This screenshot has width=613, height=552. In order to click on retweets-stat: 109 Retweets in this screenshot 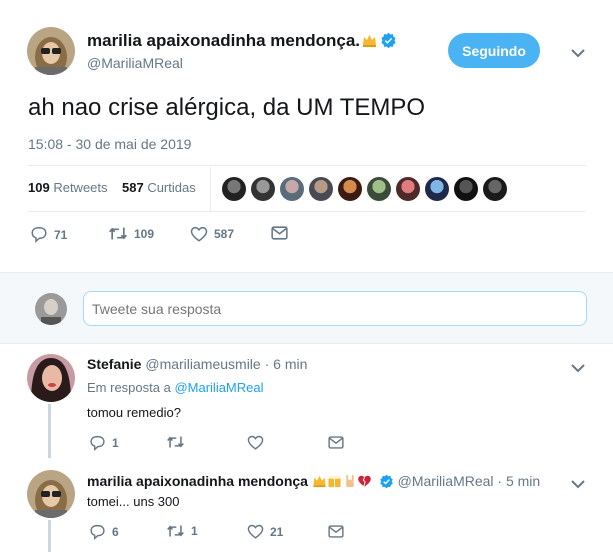, I will do `click(68, 187)`.